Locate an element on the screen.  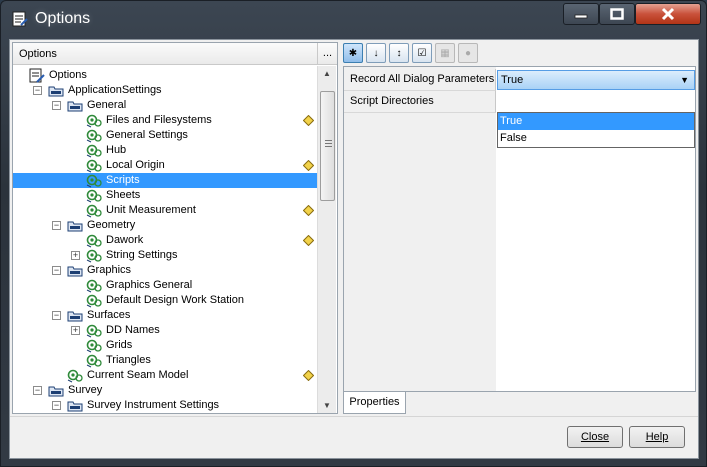
tree-node-label: Scripts is located at coordinates (123, 180).